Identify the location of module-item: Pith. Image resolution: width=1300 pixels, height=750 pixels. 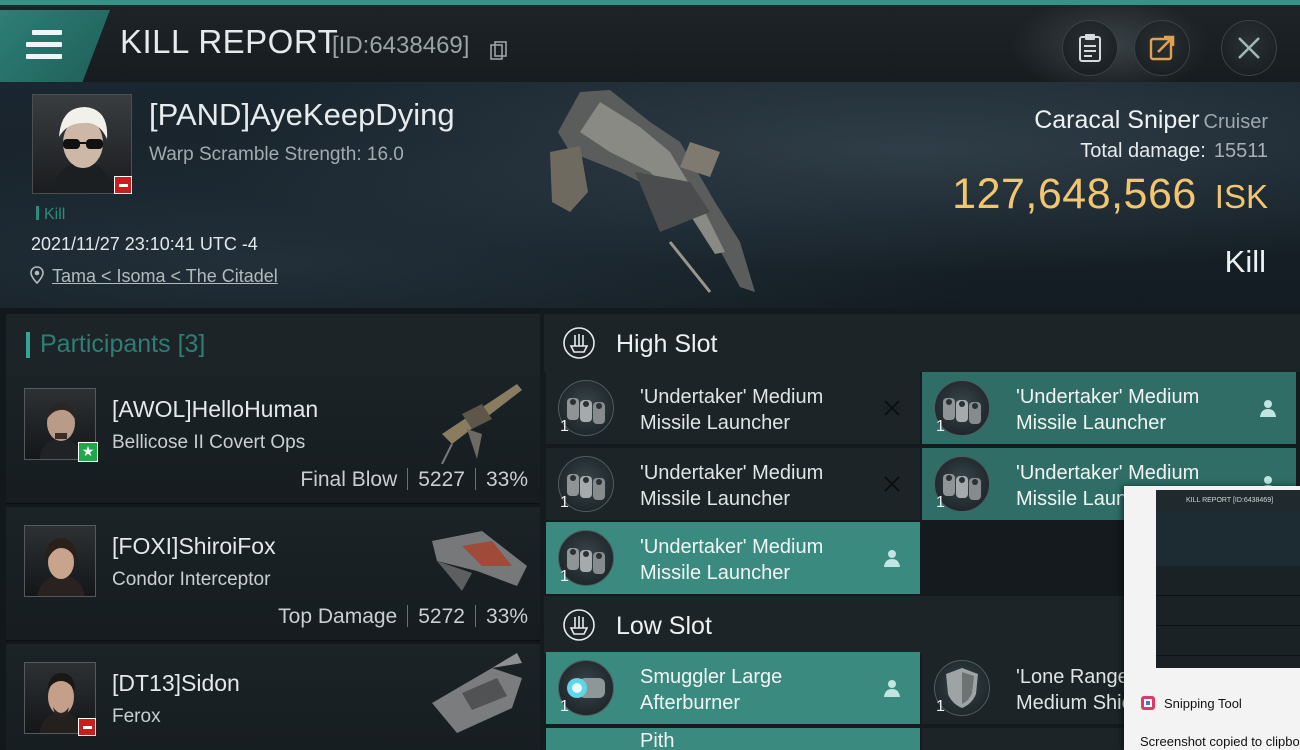
(733, 739).